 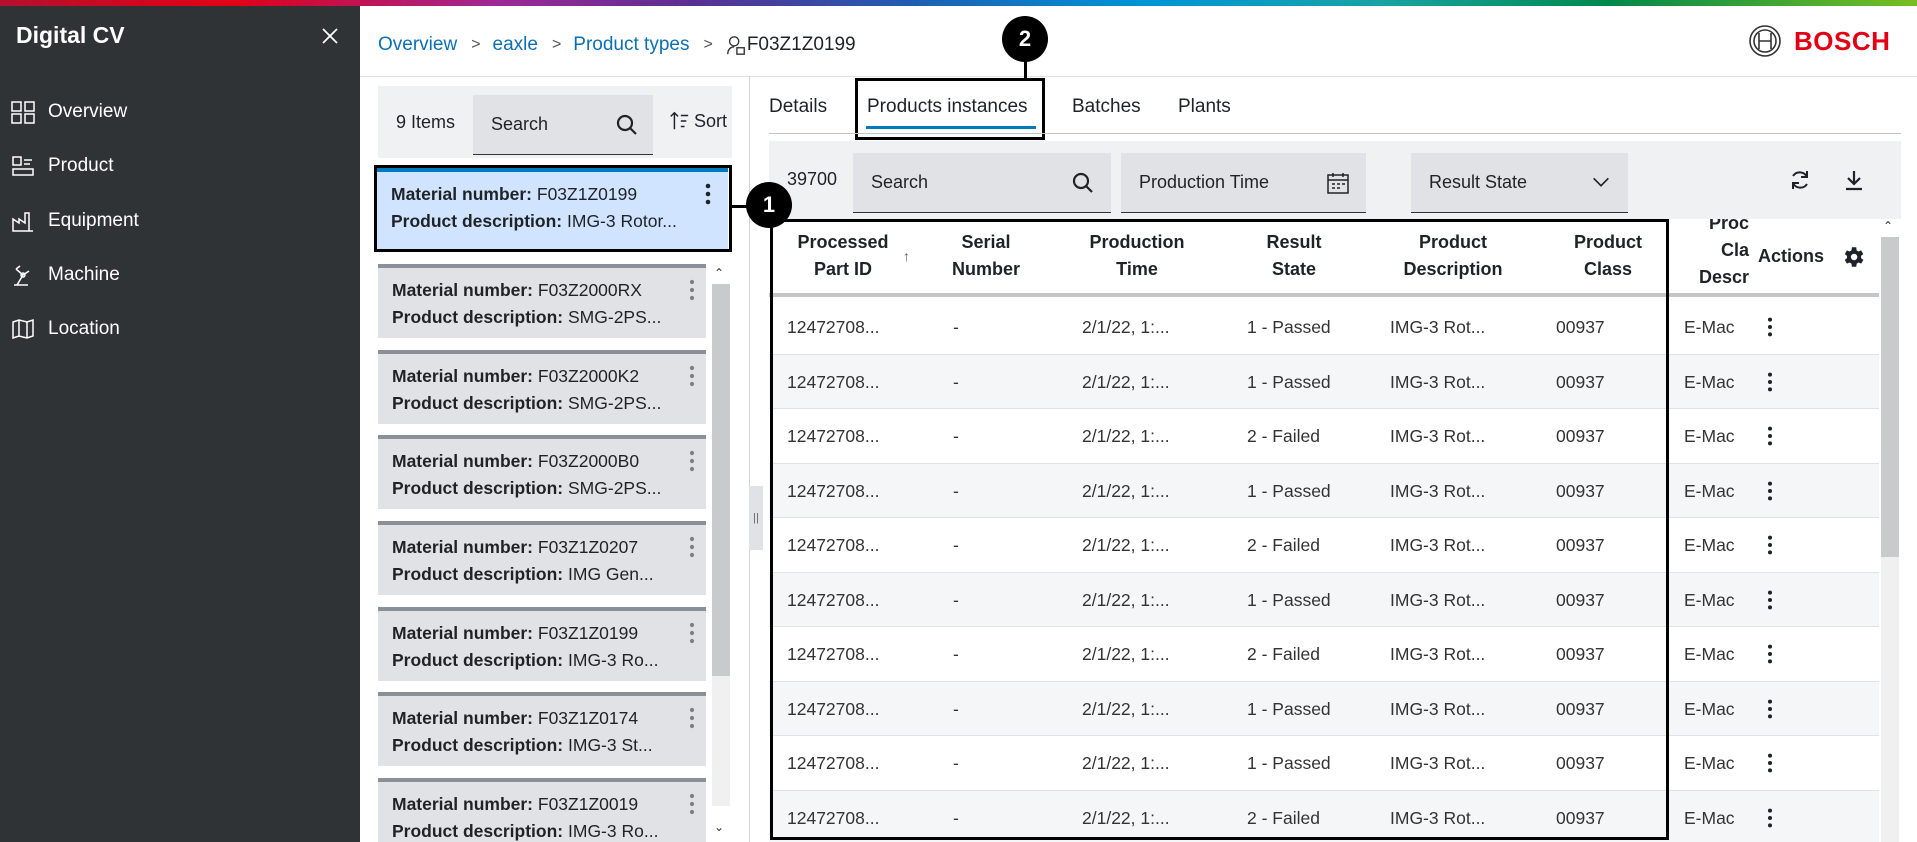 What do you see at coordinates (1853, 257) in the screenshot?
I see `gear-icon` at bounding box center [1853, 257].